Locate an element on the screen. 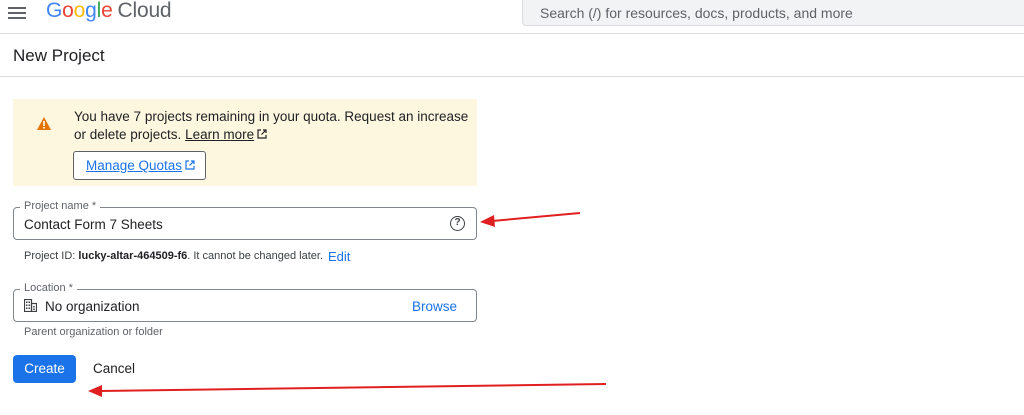 This screenshot has height=415, width=1024. manage-quotas-button: Manage Quotas is located at coordinates (139, 165).